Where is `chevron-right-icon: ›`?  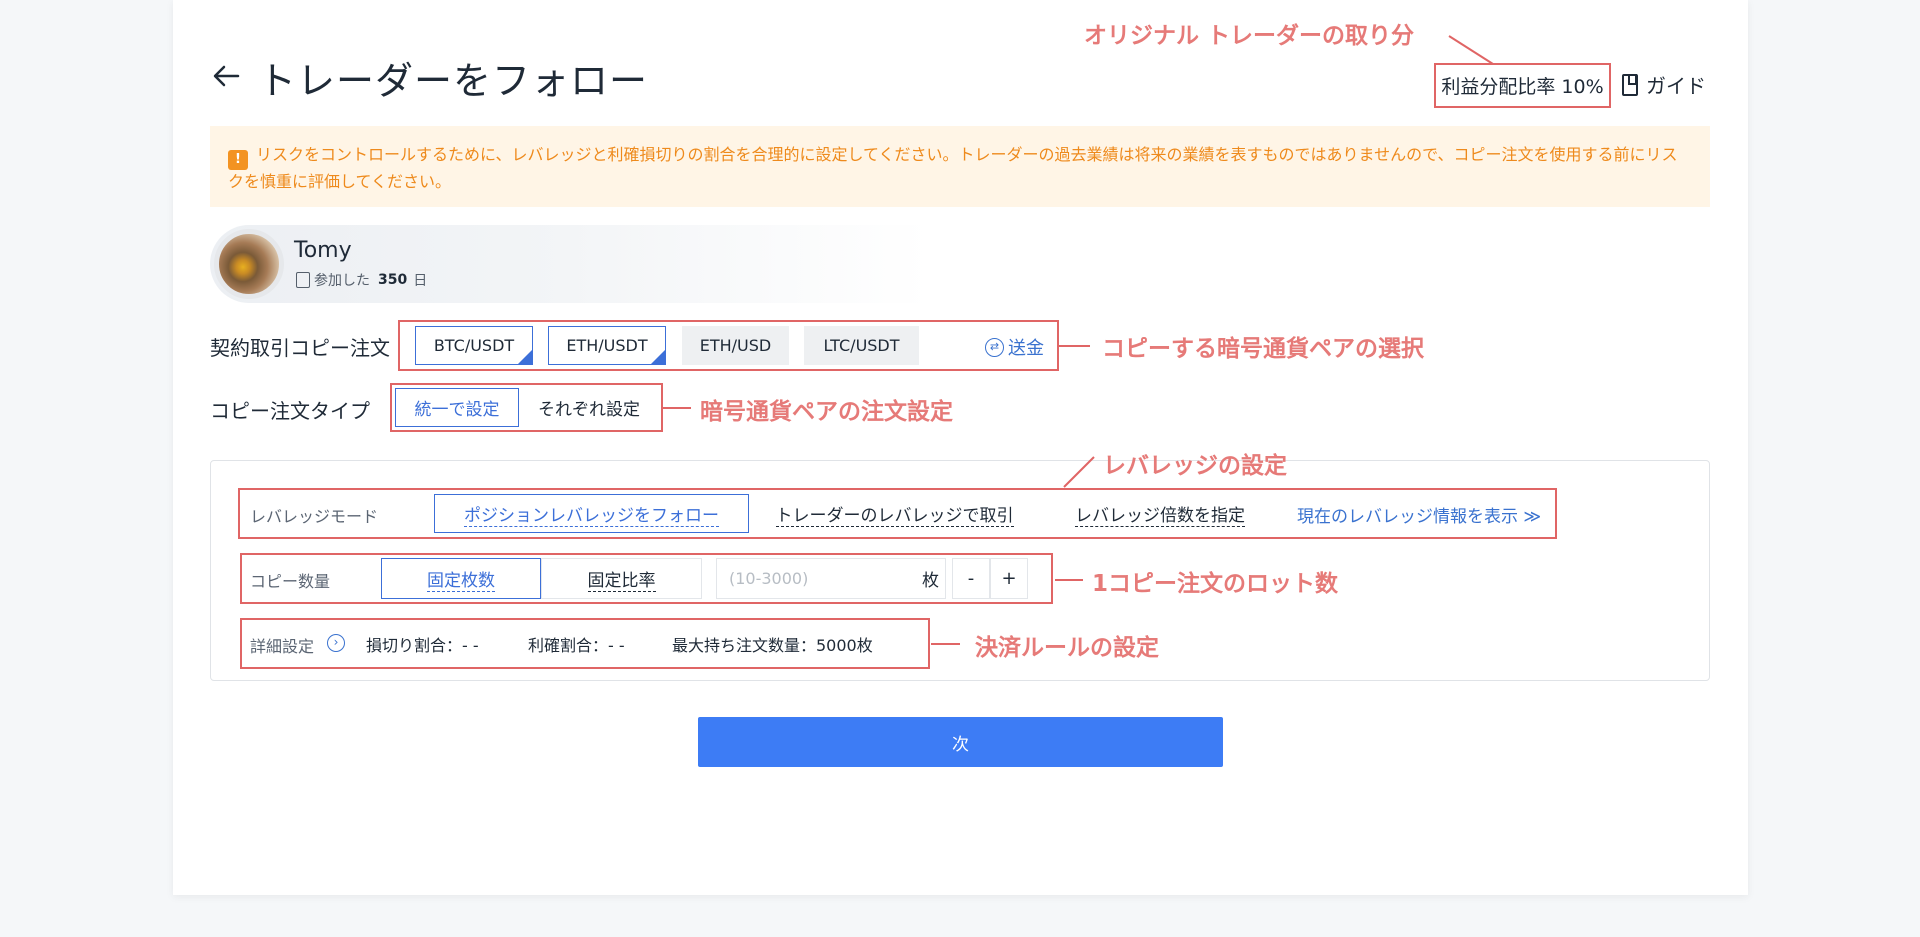
chevron-right-icon: › is located at coordinates (336, 643).